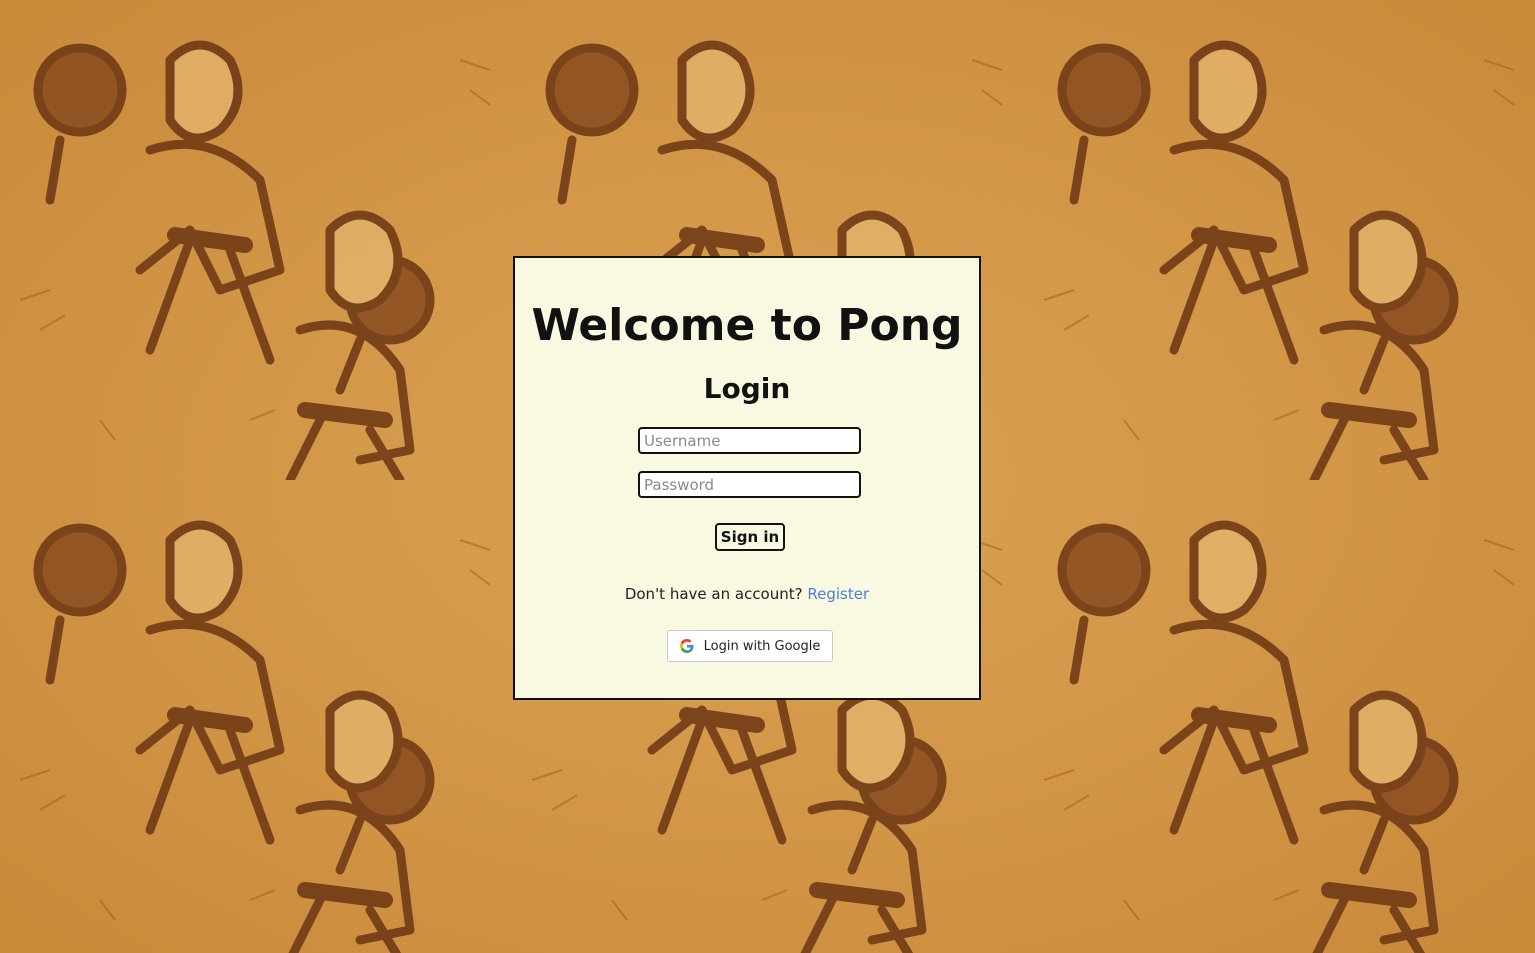 The width and height of the screenshot is (1535, 953). Describe the element at coordinates (686, 646) in the screenshot. I see `google-g-icon` at that location.